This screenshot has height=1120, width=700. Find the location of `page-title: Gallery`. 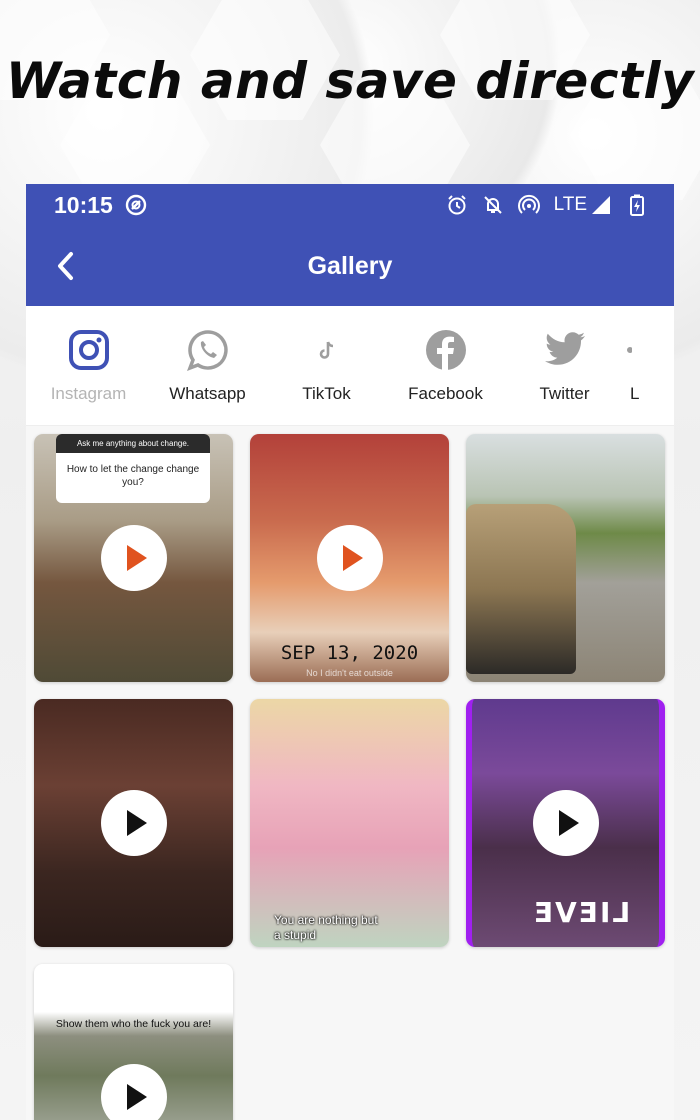

page-title: Gallery is located at coordinates (350, 265).